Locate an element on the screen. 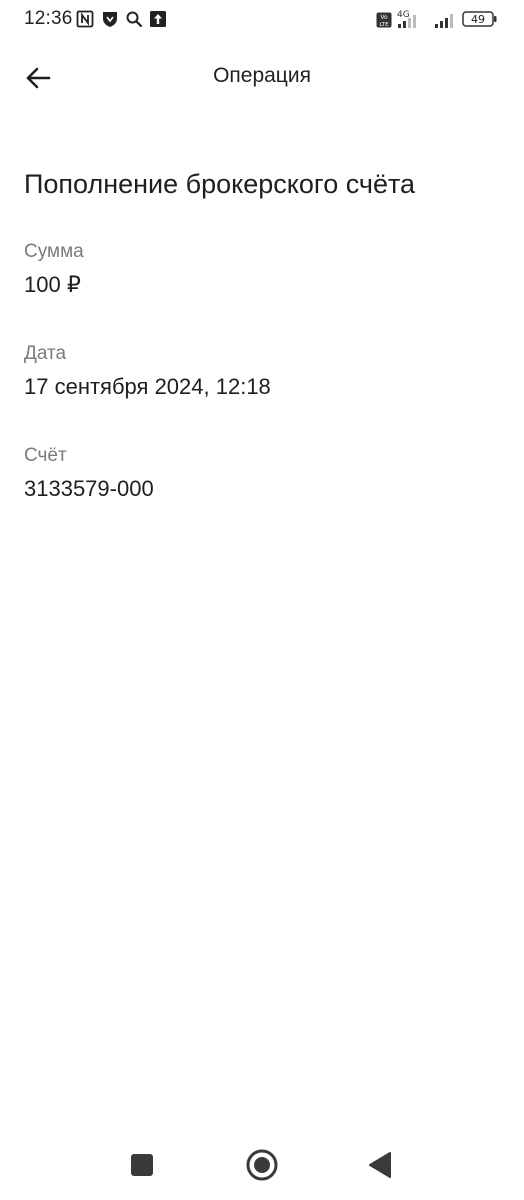  nav-back-button is located at coordinates (380, 1165).